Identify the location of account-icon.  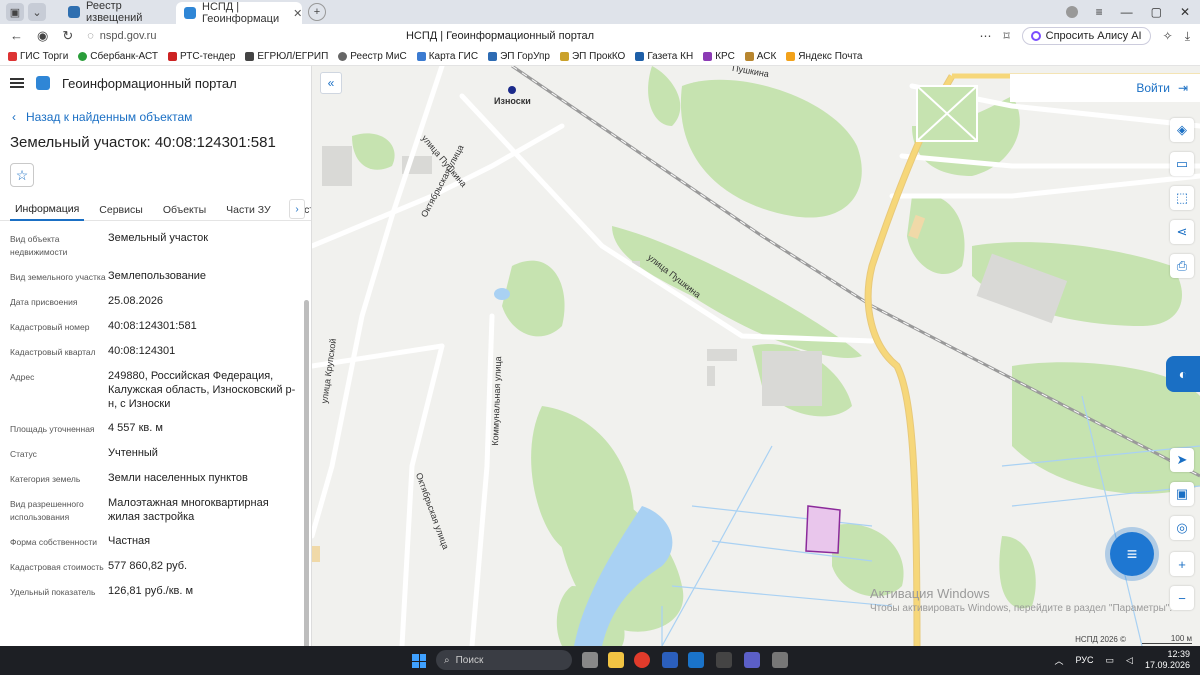
(1071, 12).